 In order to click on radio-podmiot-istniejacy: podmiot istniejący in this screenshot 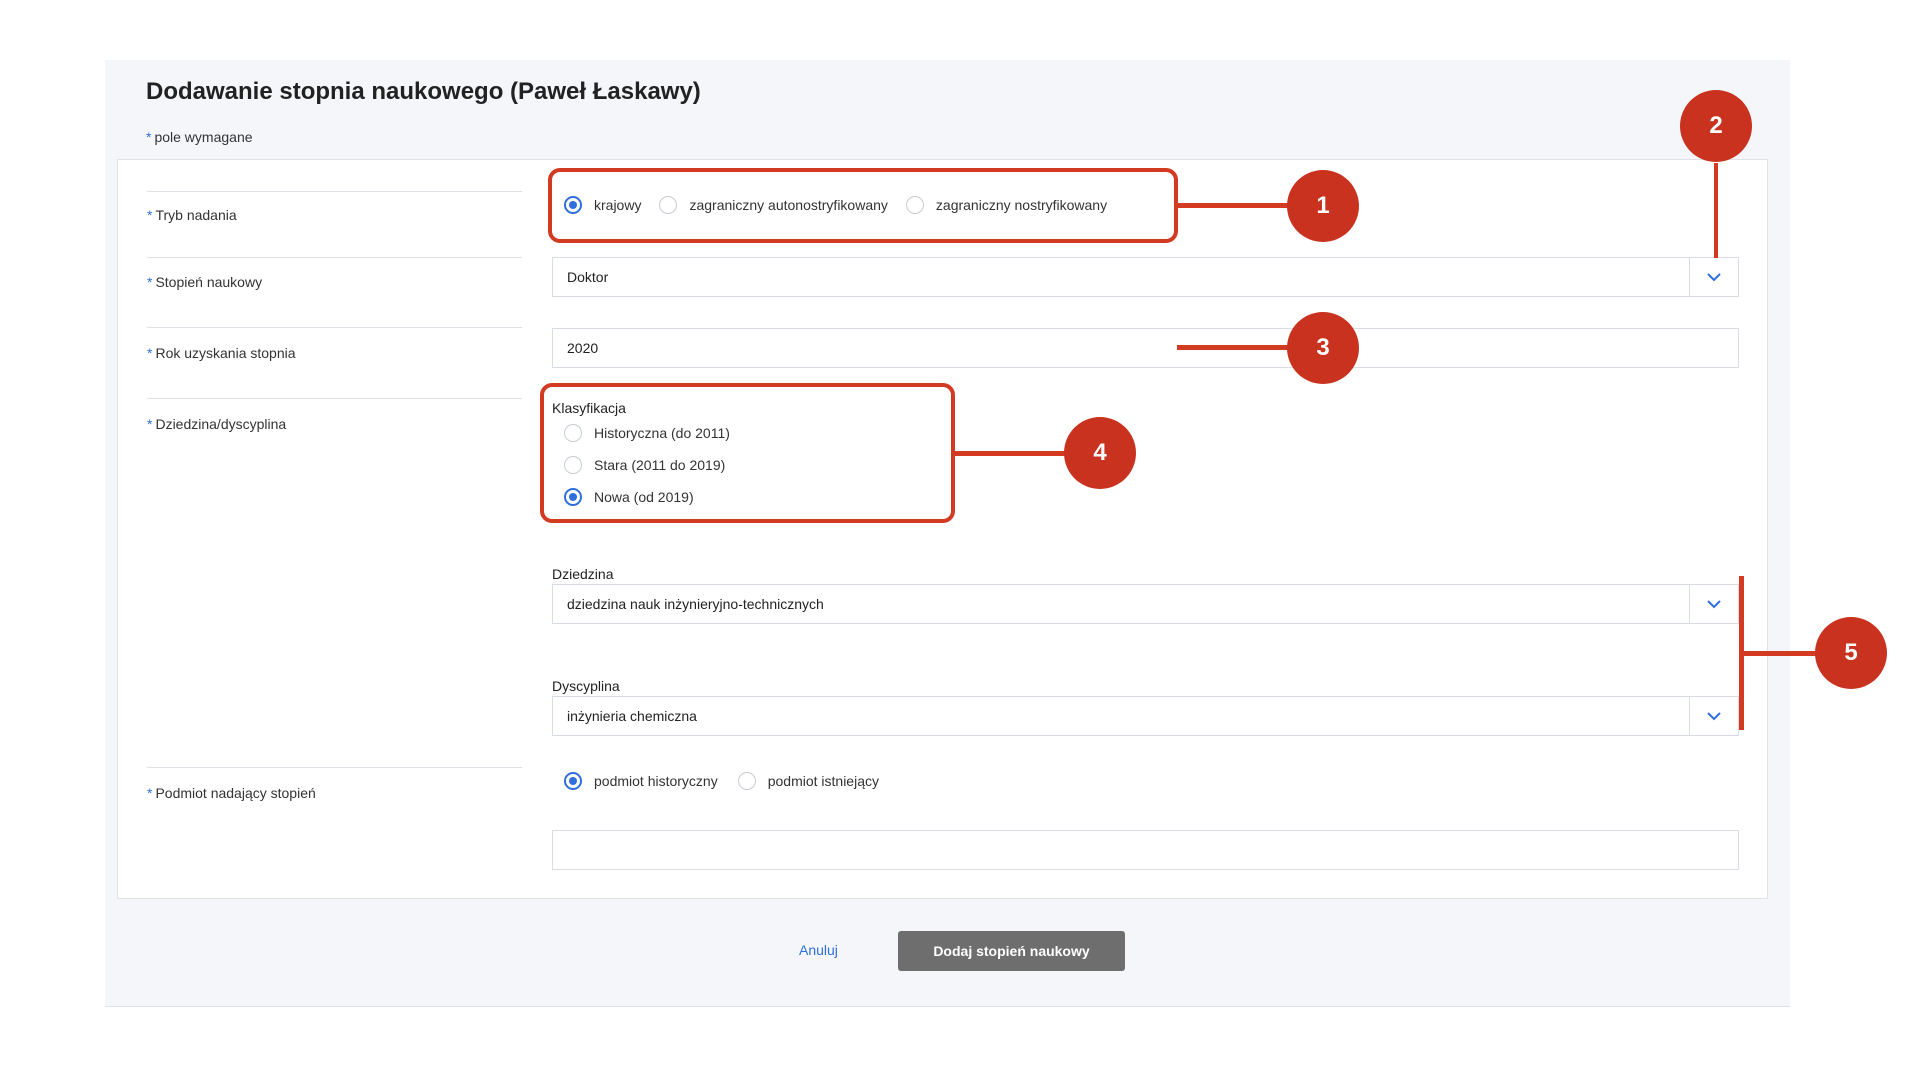, I will do `click(808, 781)`.